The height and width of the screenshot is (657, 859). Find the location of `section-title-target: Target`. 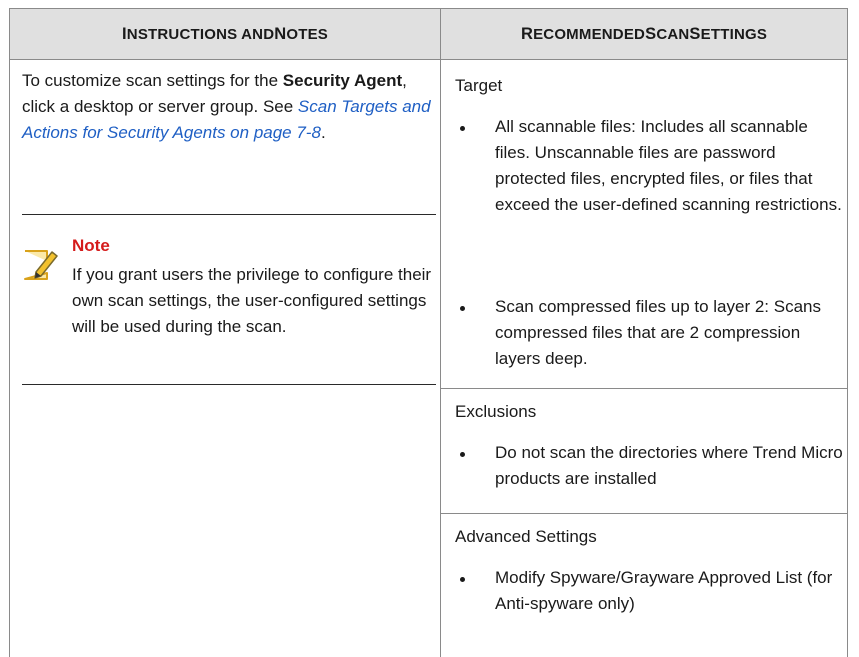

section-title-target: Target is located at coordinates (479, 85).